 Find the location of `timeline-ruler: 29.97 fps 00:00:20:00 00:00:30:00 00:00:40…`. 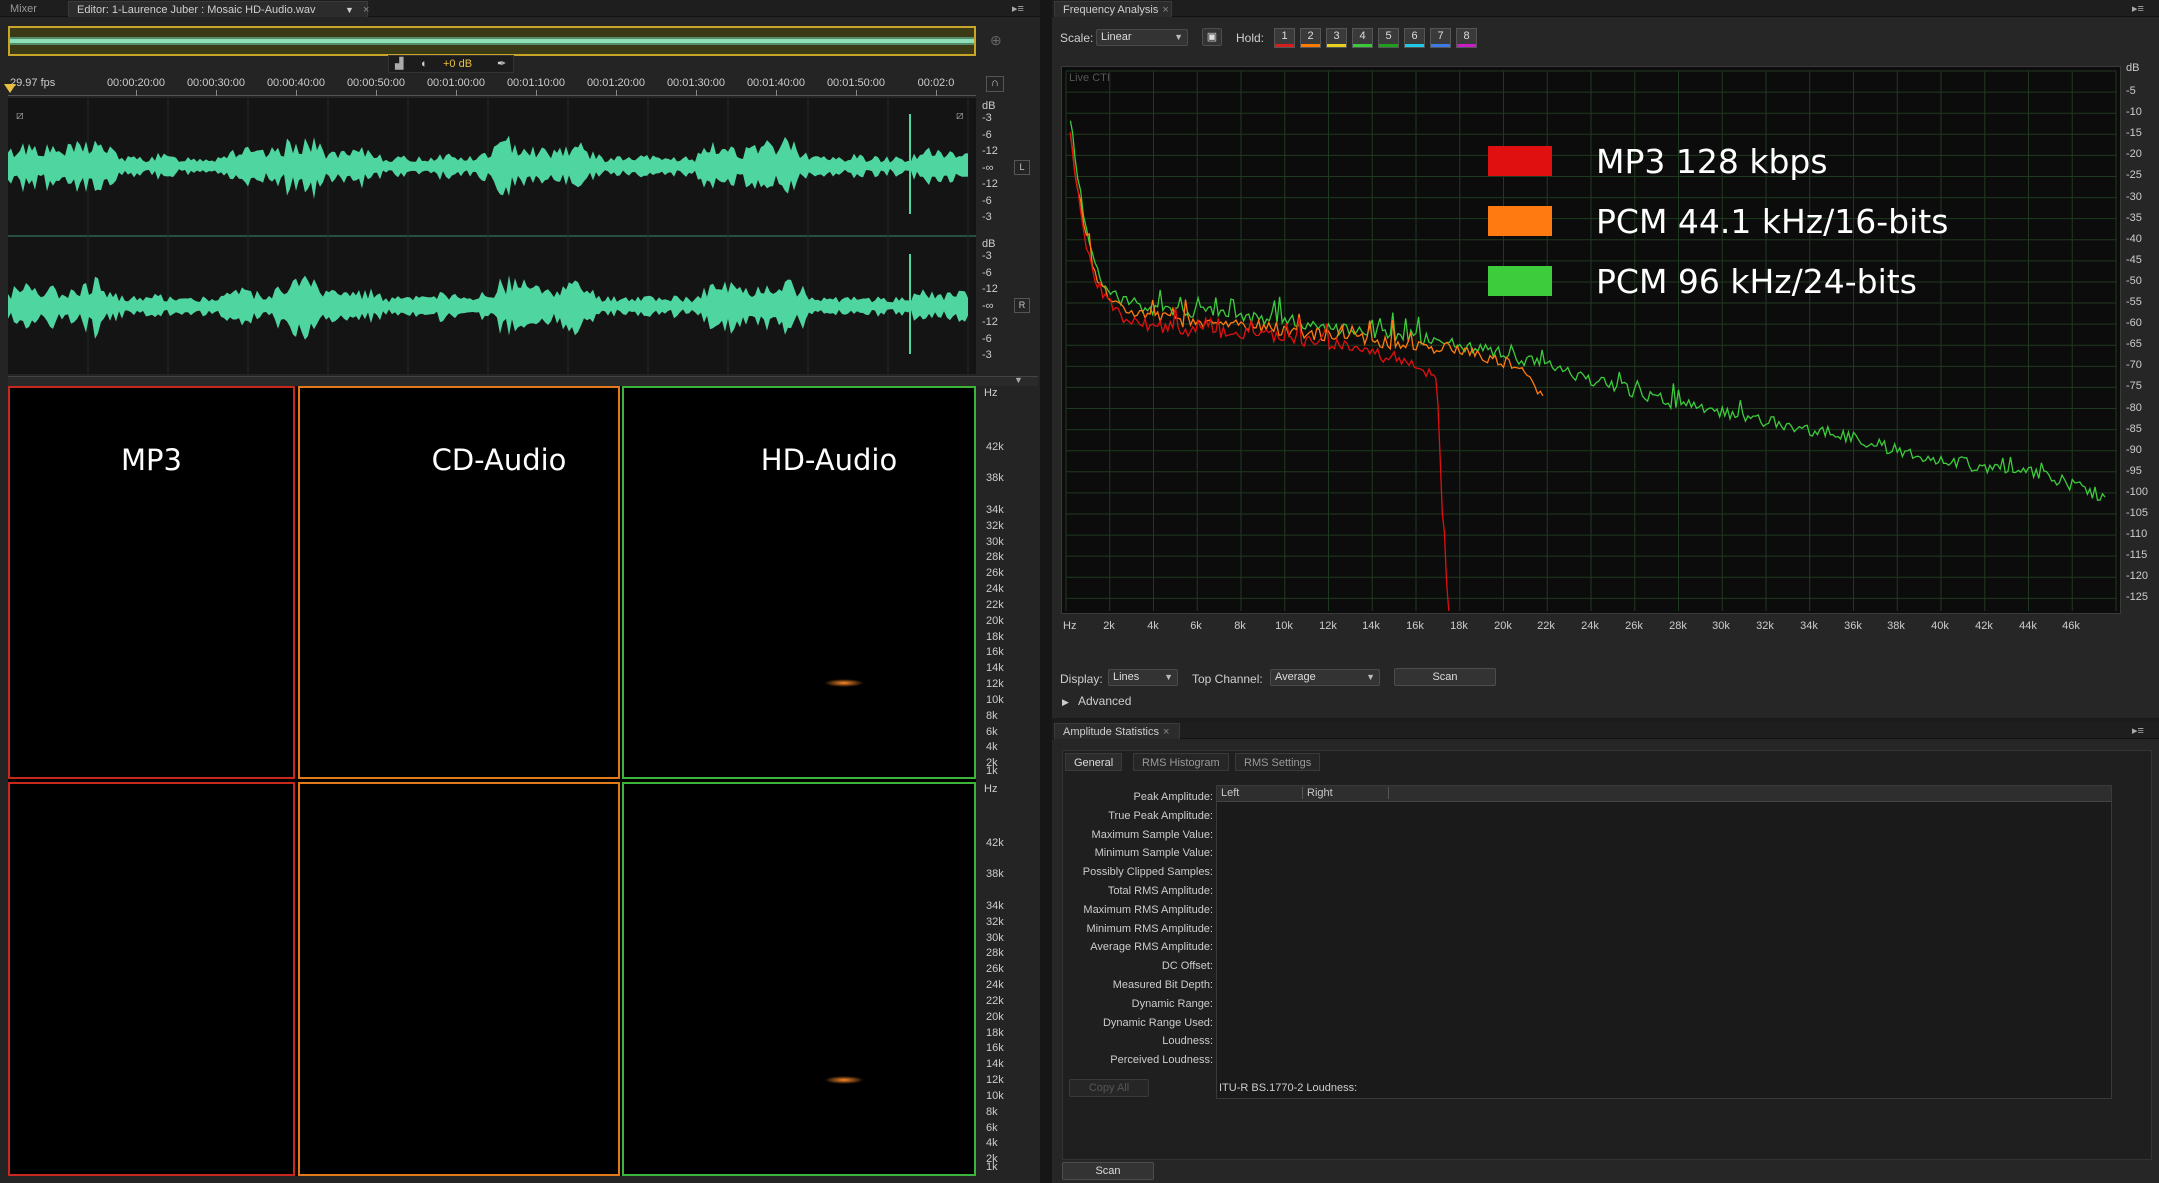

timeline-ruler: 29.97 fps 00:00:20:00 00:00:30:00 00:00:40… is located at coordinates (490, 85).